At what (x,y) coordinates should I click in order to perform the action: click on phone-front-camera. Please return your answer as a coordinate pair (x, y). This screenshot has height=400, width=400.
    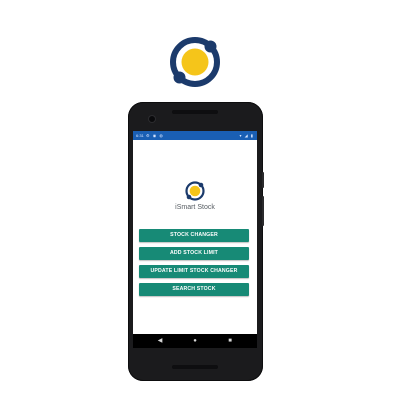
    Looking at the image, I should click on (152, 119).